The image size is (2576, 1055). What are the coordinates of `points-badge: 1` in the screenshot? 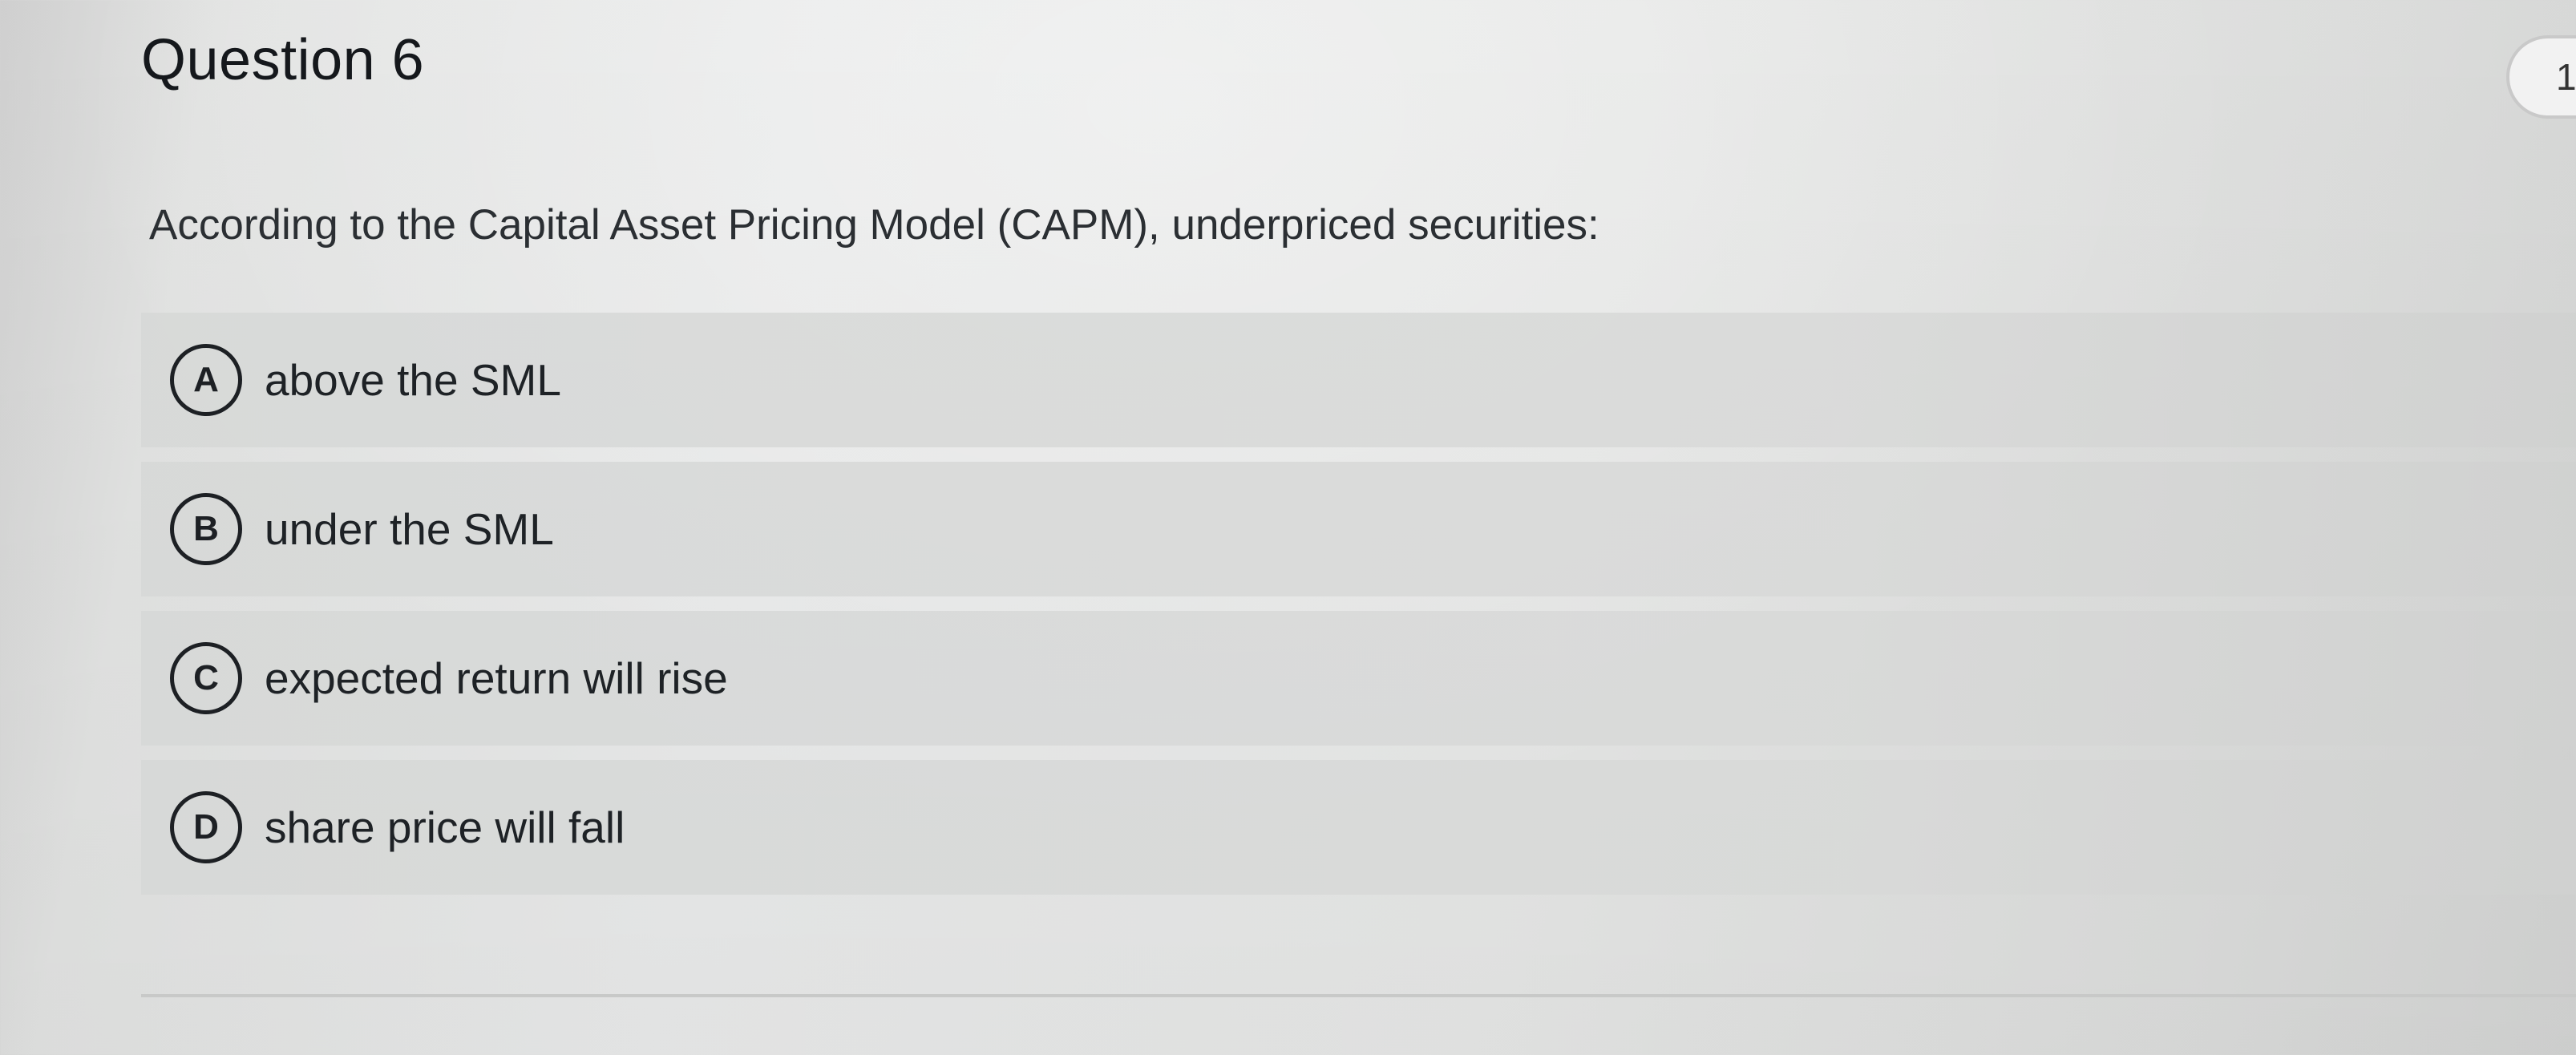 It's located at (2541, 77).